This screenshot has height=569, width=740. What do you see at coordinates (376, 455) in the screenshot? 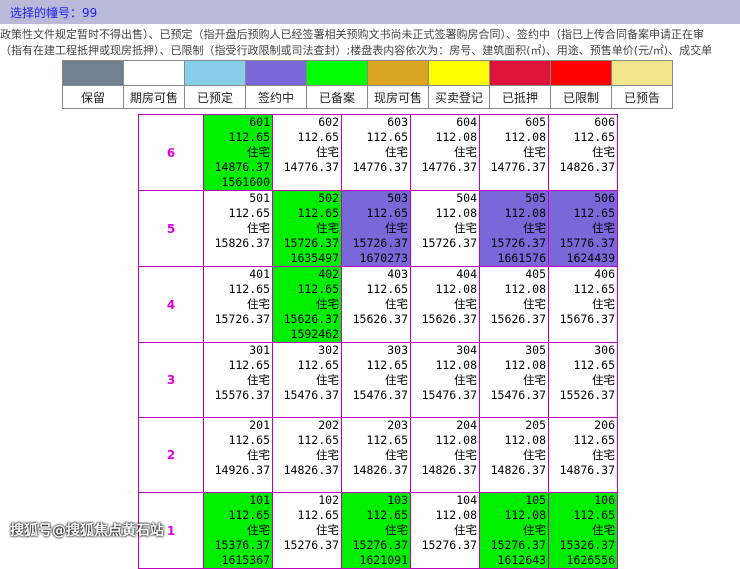
I see `unit-cell: 203 112.65 住宅 14826.37` at bounding box center [376, 455].